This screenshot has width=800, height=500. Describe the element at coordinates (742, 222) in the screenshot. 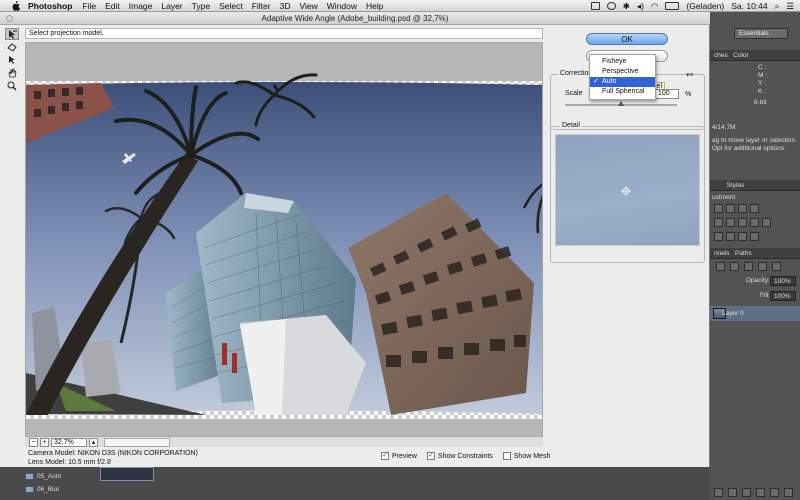

I see `adjust-bw-icon` at that location.